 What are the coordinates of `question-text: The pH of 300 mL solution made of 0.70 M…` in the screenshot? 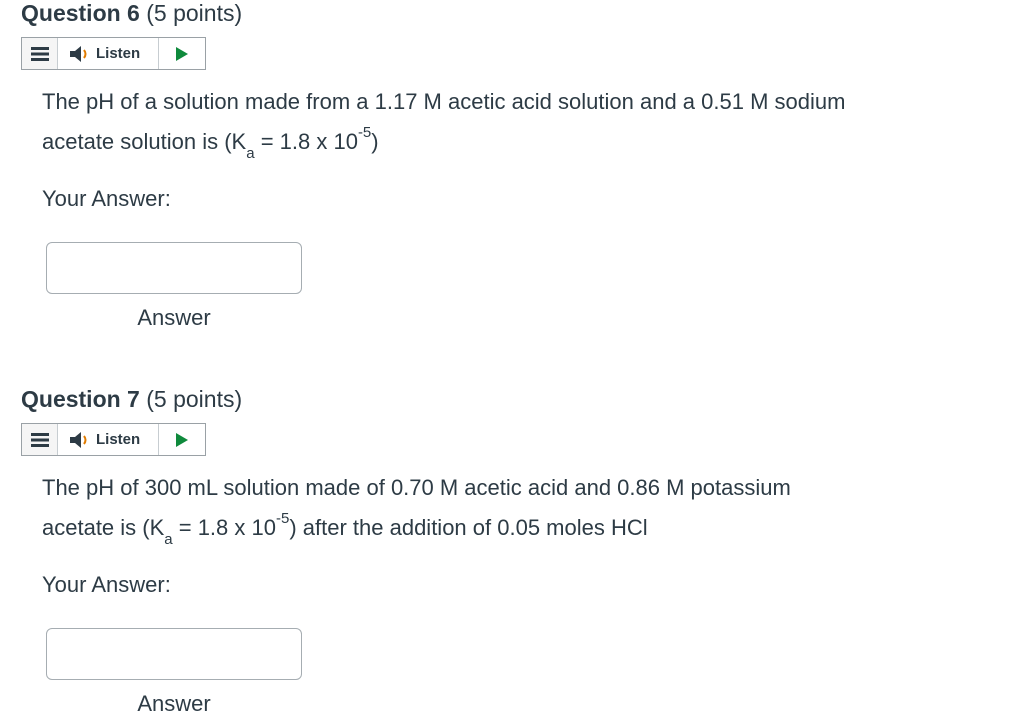 It's located at (507, 508).